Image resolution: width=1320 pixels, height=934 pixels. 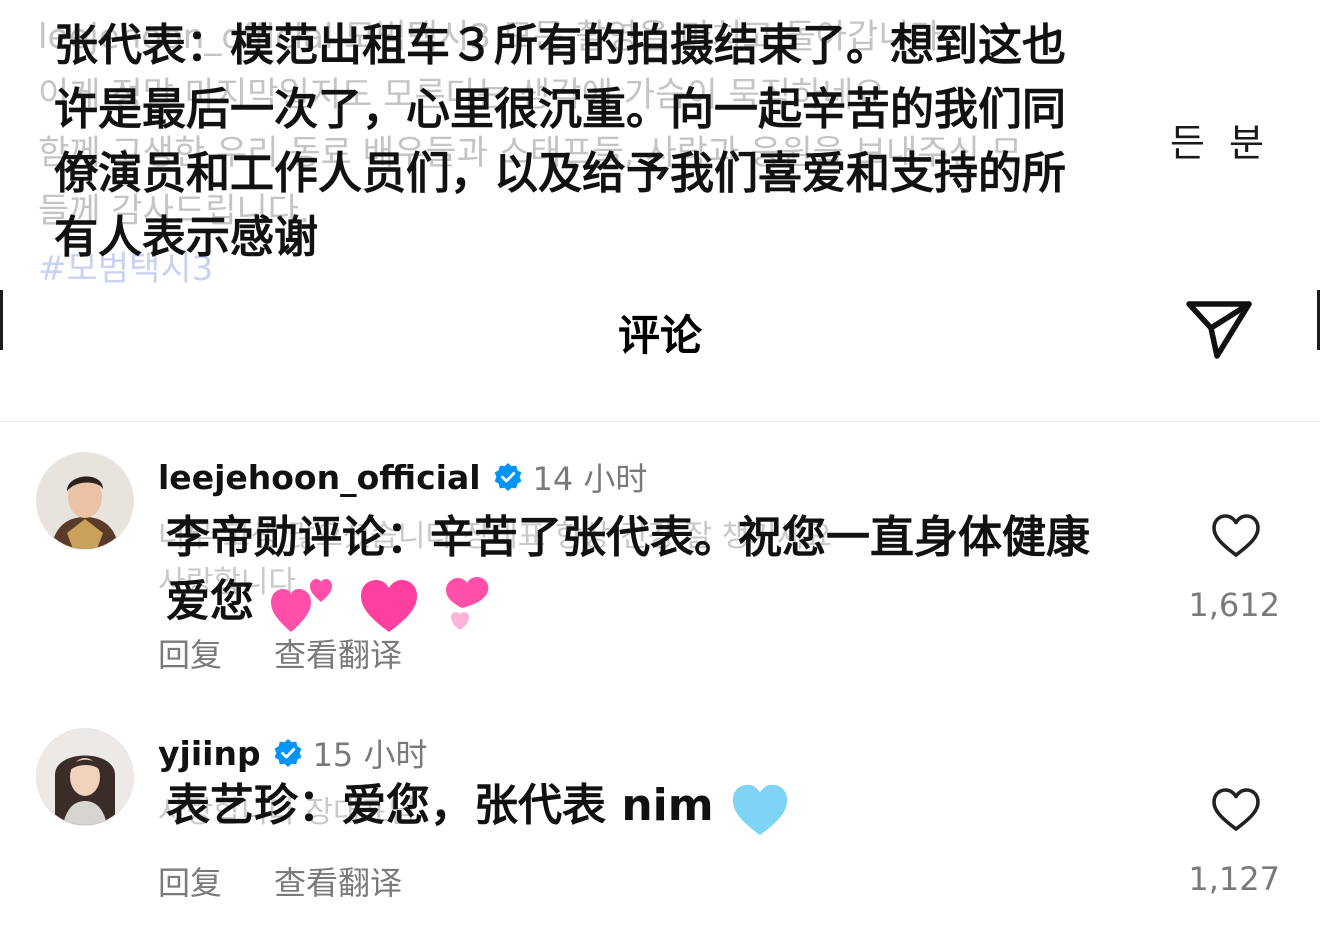 I want to click on subtitle-line: 张代表：模范出租车３所有的拍摄结束了。想到这也, so click(x=560, y=45).